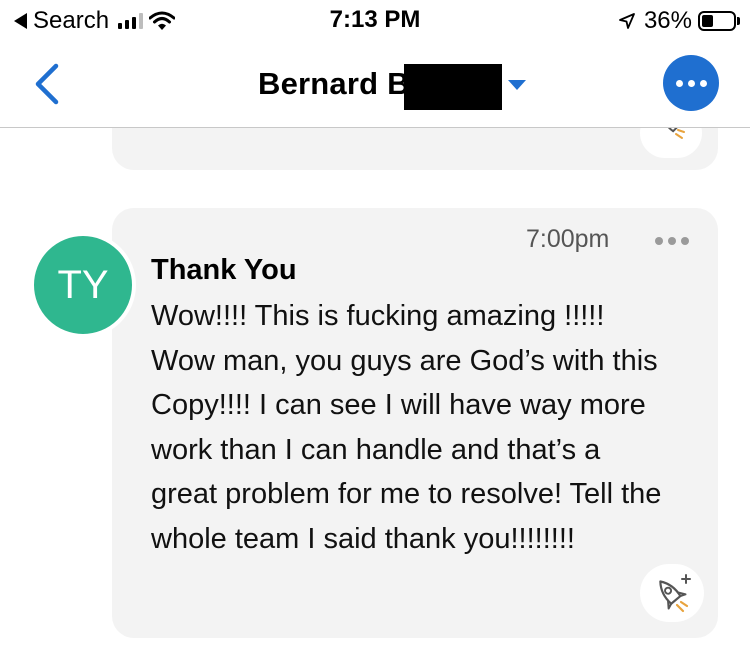  I want to click on more-options-button, so click(691, 83).